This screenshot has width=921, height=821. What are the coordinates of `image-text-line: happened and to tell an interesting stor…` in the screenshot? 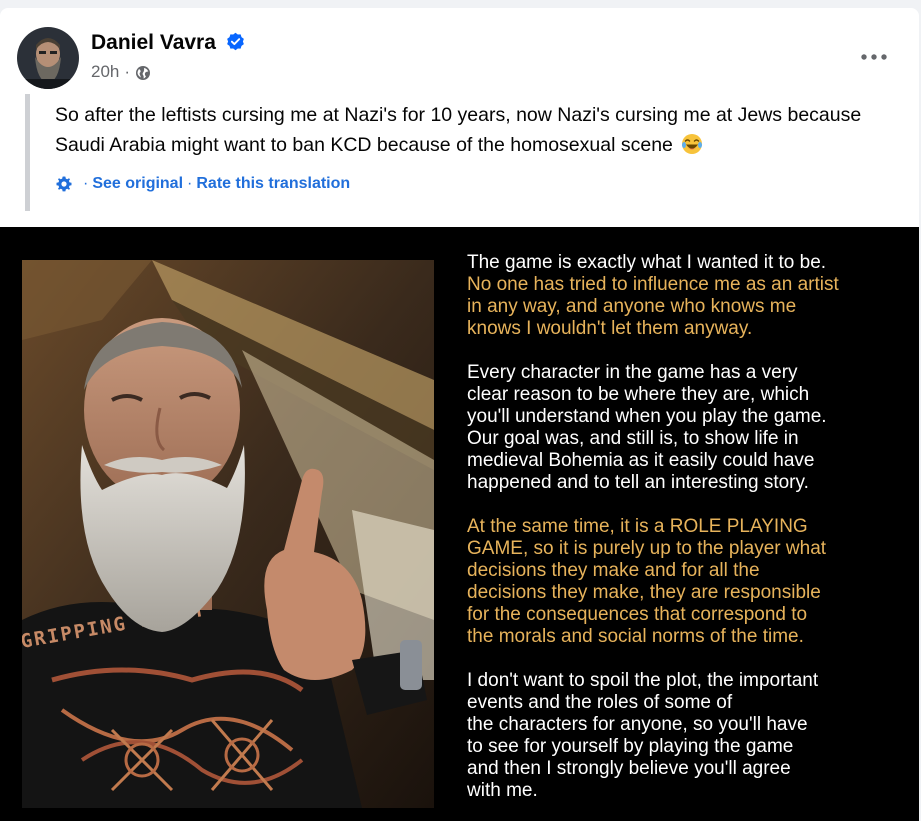 It's located at (638, 482).